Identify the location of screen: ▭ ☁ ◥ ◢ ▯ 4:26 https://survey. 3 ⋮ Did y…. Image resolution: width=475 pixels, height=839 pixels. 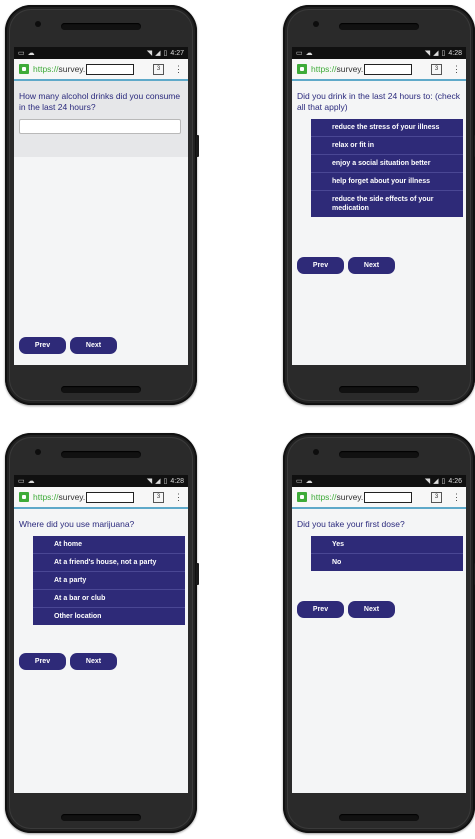
(379, 634).